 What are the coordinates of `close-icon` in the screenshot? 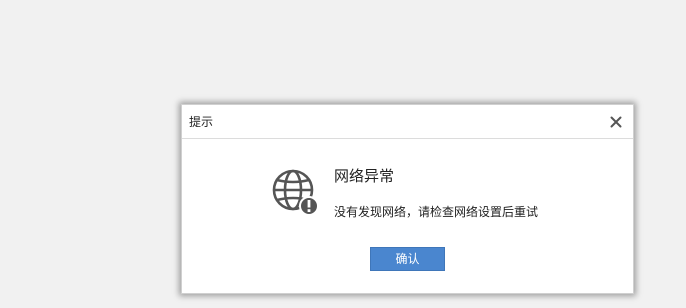 It's located at (616, 122).